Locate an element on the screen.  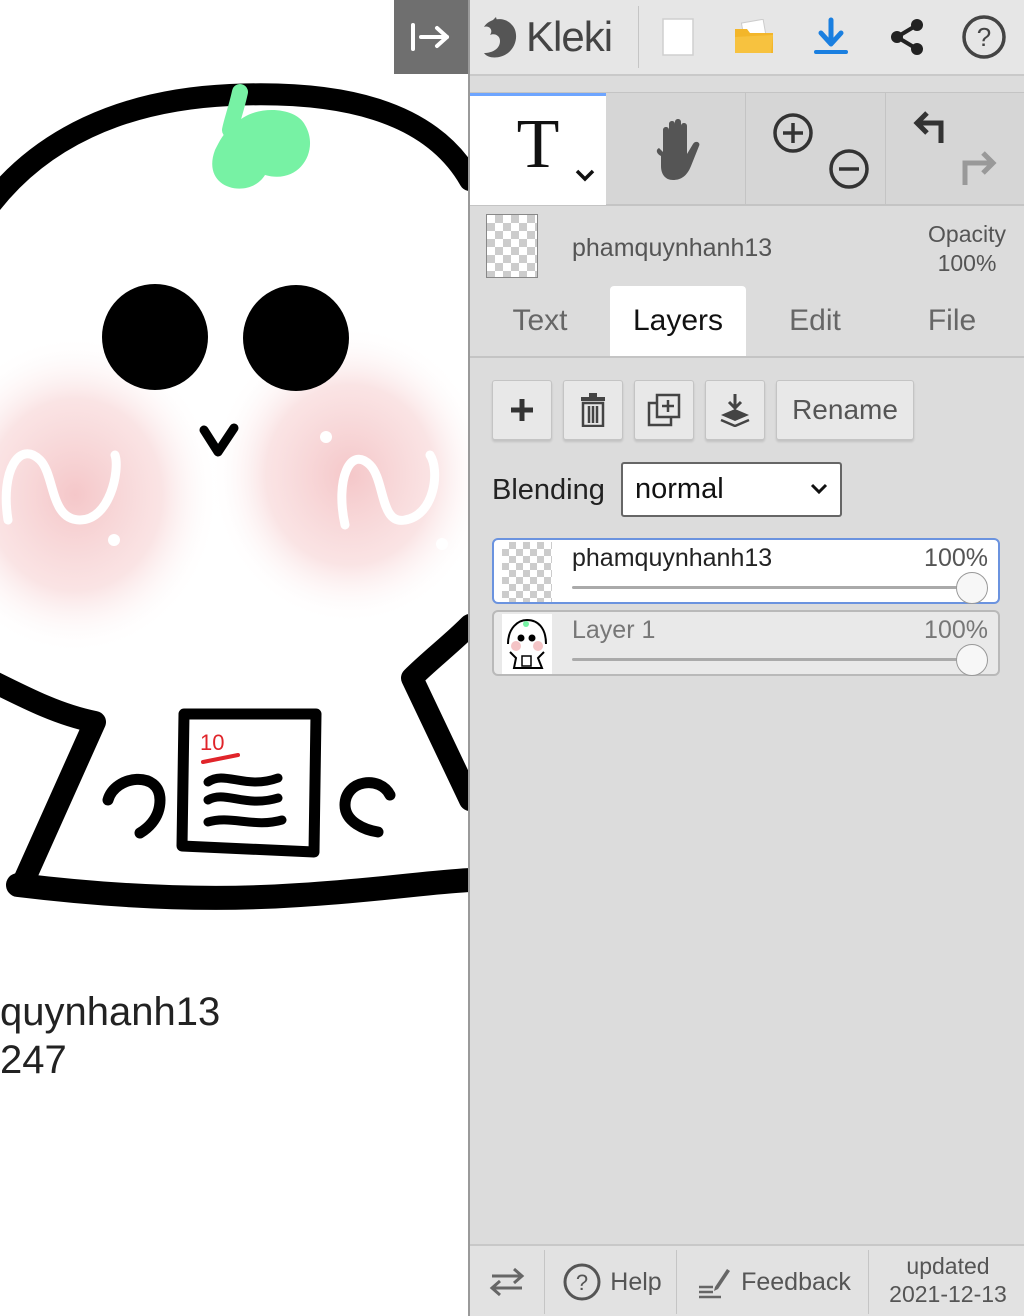
text-tool-icon: T is located at coordinates (538, 144).